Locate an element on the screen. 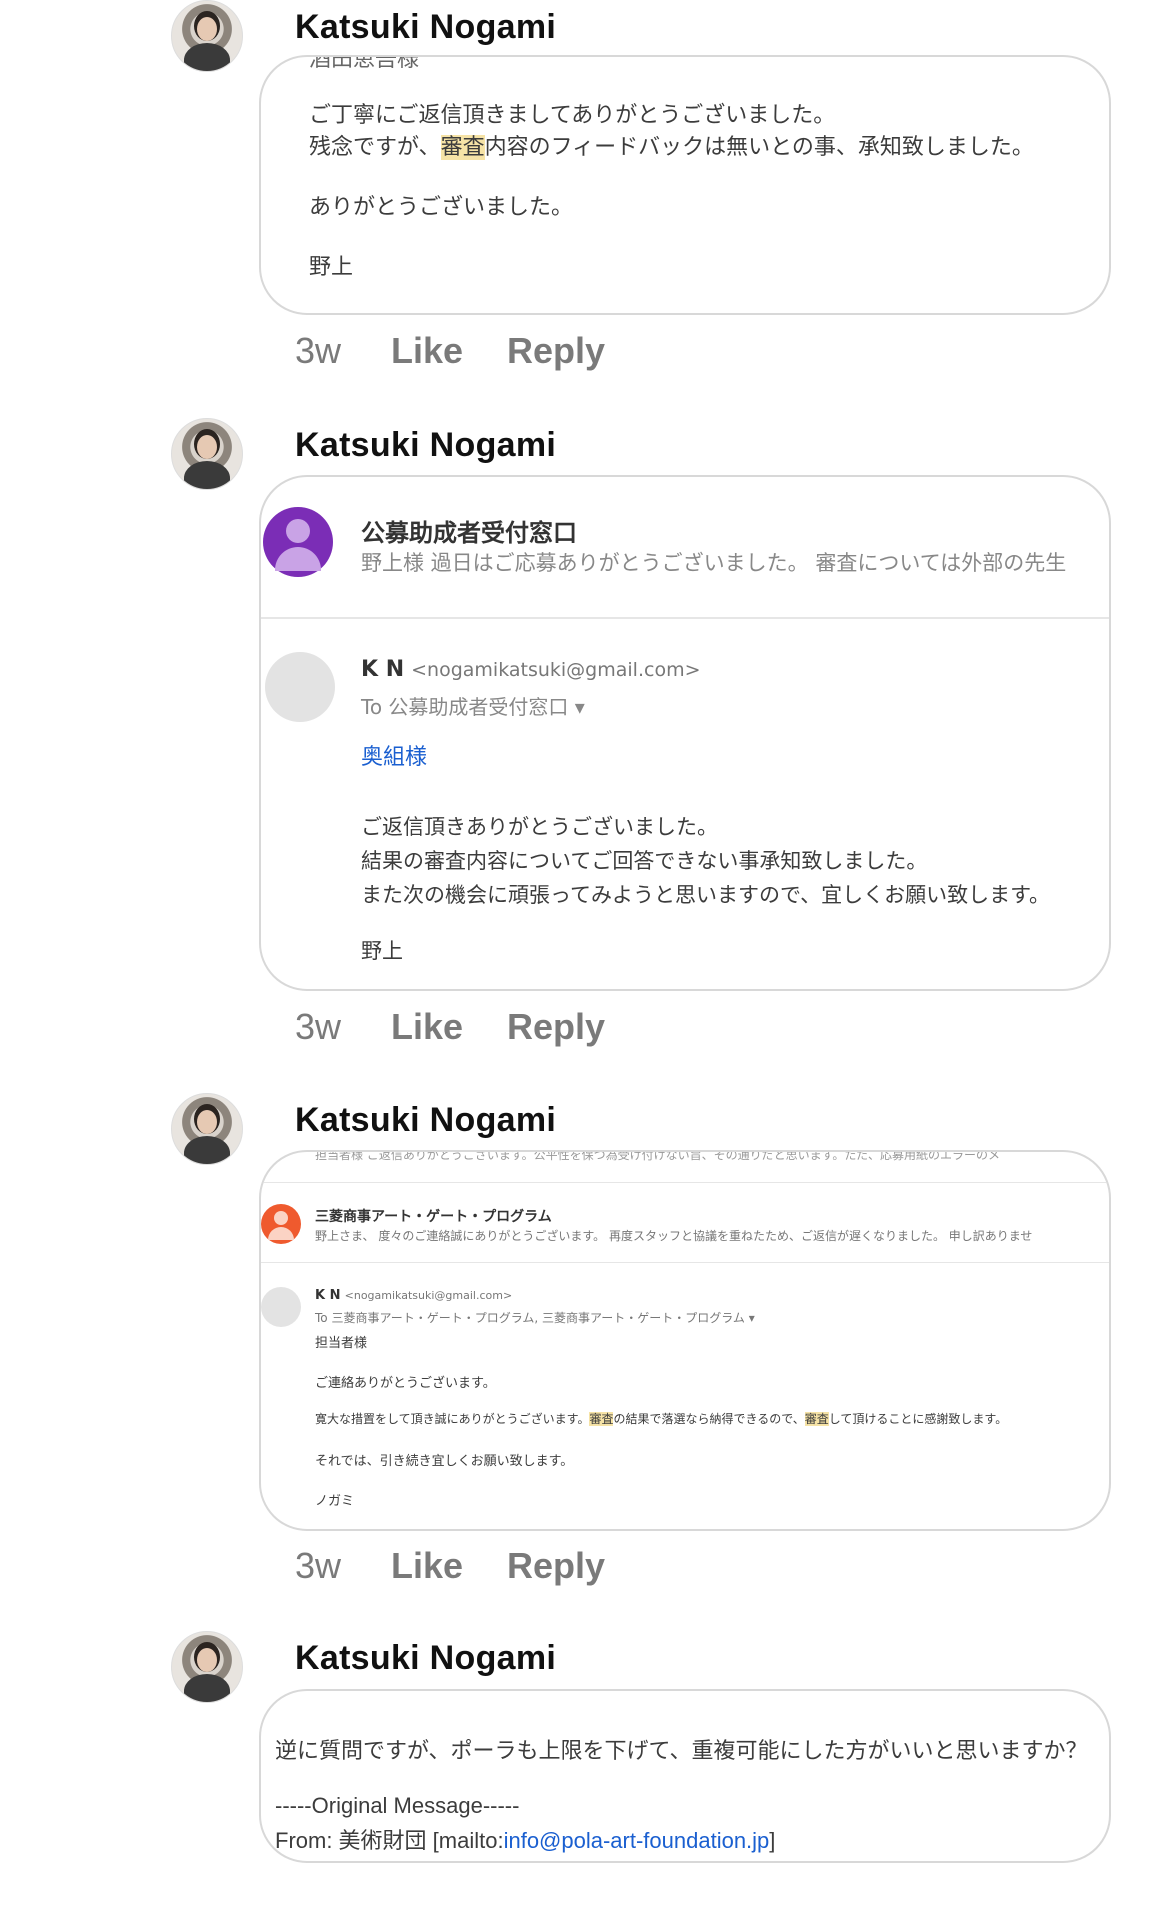 The image size is (1170, 1922). email-text: 酒田恵吾様 is located at coordinates (364, 63).